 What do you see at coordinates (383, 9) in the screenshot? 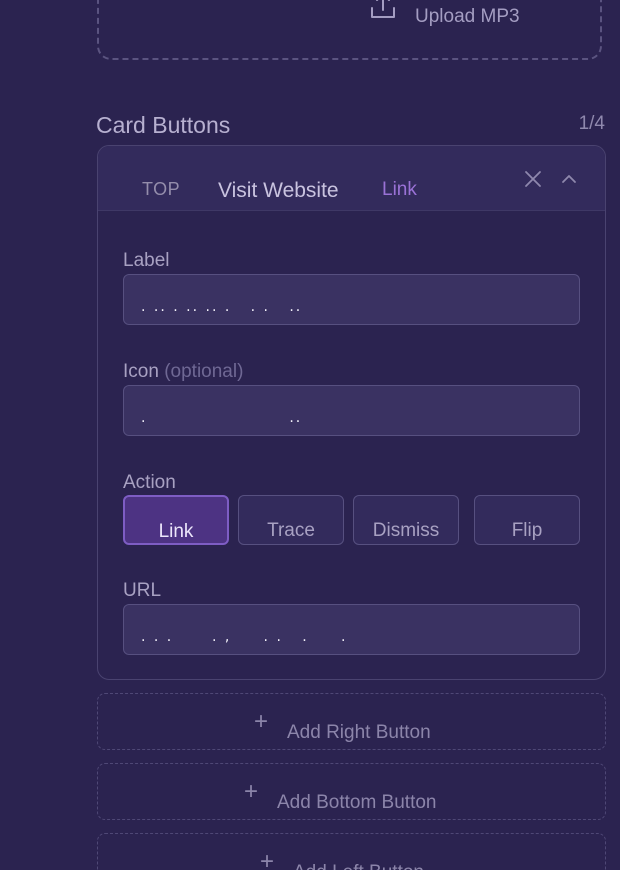
I see `upload-icon` at bounding box center [383, 9].